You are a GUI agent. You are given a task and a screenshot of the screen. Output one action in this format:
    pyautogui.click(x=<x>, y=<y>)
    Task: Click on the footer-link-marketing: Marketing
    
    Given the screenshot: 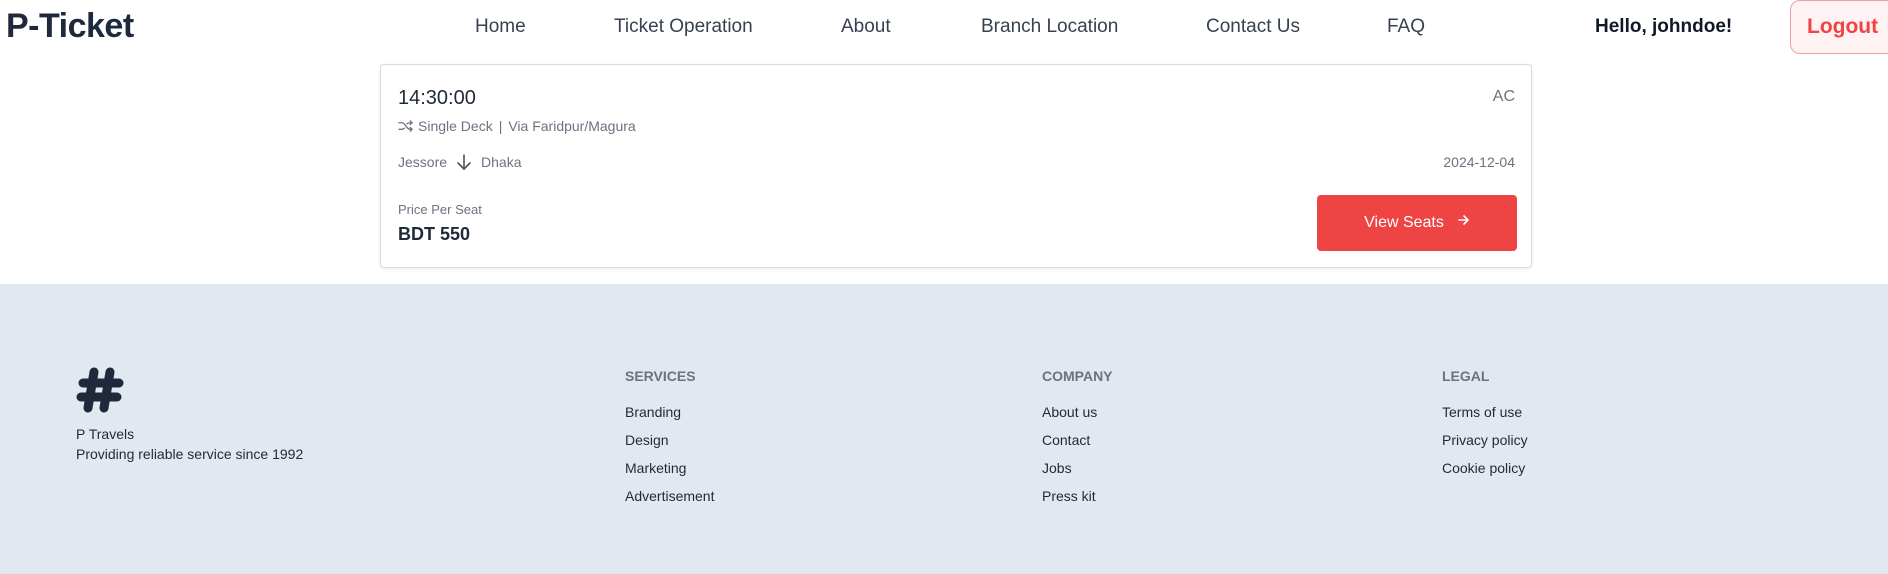 What is the action you would take?
    pyautogui.click(x=655, y=468)
    